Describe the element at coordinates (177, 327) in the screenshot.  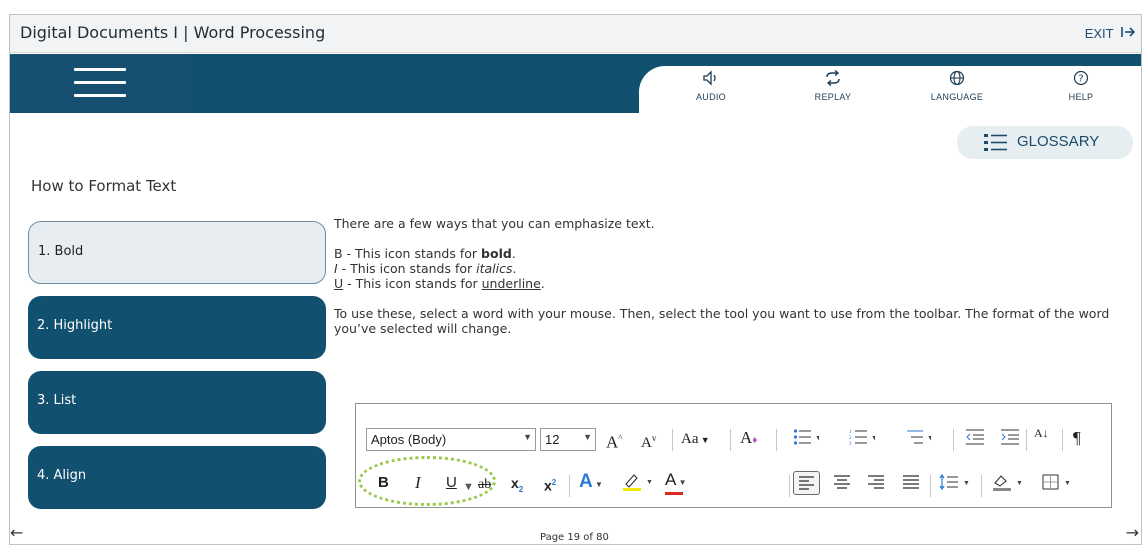
I see `step-highlight-button: 2. Highlight` at that location.